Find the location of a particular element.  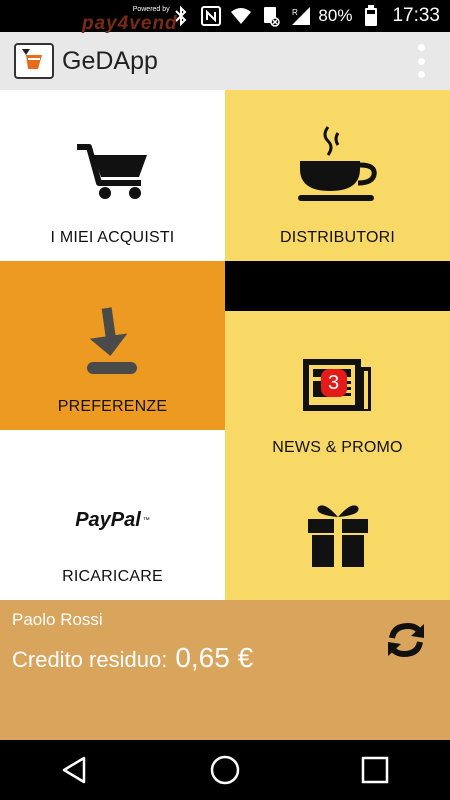

wifi-icon is located at coordinates (241, 16).